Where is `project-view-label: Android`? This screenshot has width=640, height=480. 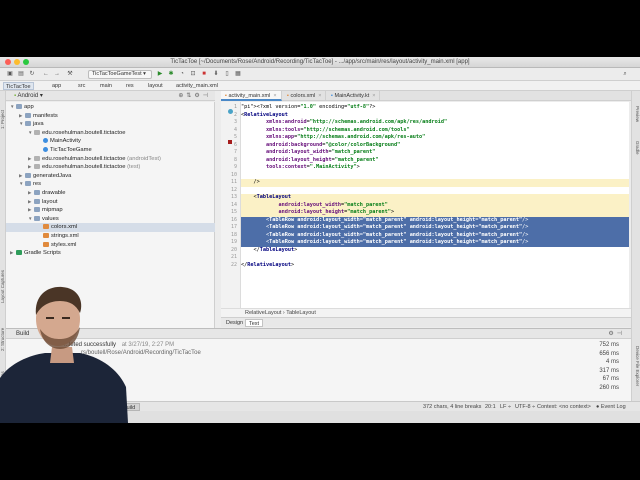 project-view-label: Android is located at coordinates (28, 96).